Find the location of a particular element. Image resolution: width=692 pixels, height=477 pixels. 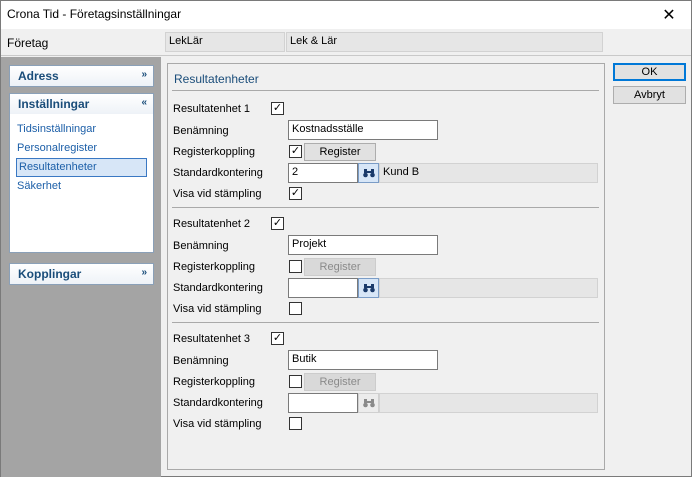

company-label: Företag is located at coordinates (28, 43).